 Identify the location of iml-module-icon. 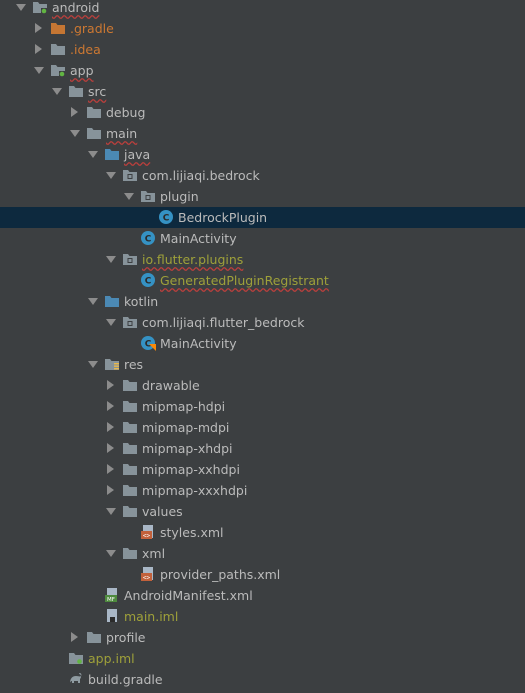
(76, 658).